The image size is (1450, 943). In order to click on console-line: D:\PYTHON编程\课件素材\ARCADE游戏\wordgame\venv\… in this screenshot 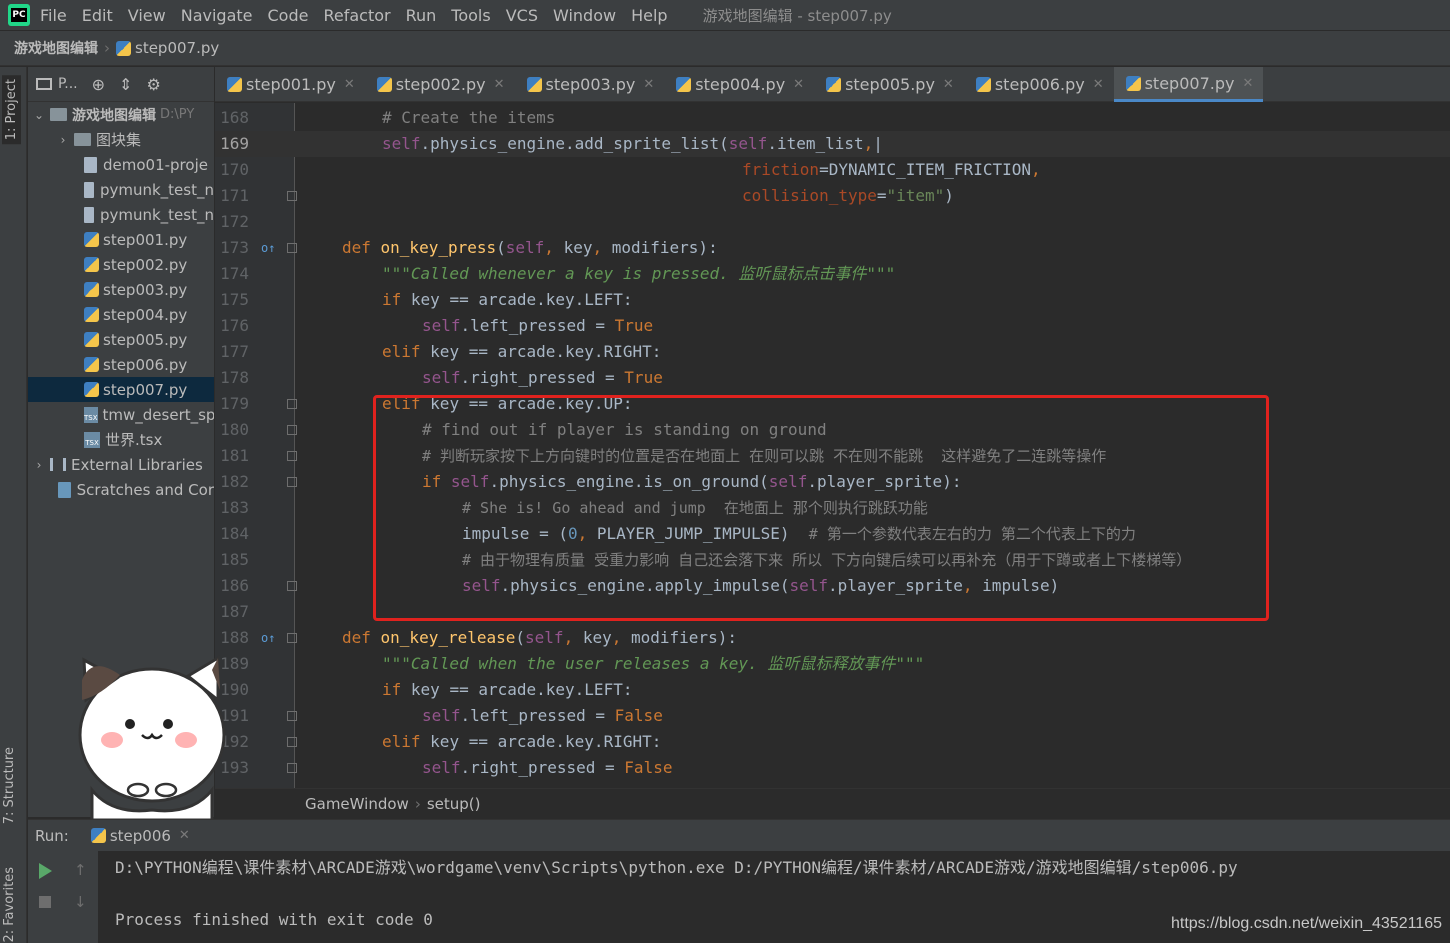, I will do `click(676, 867)`.